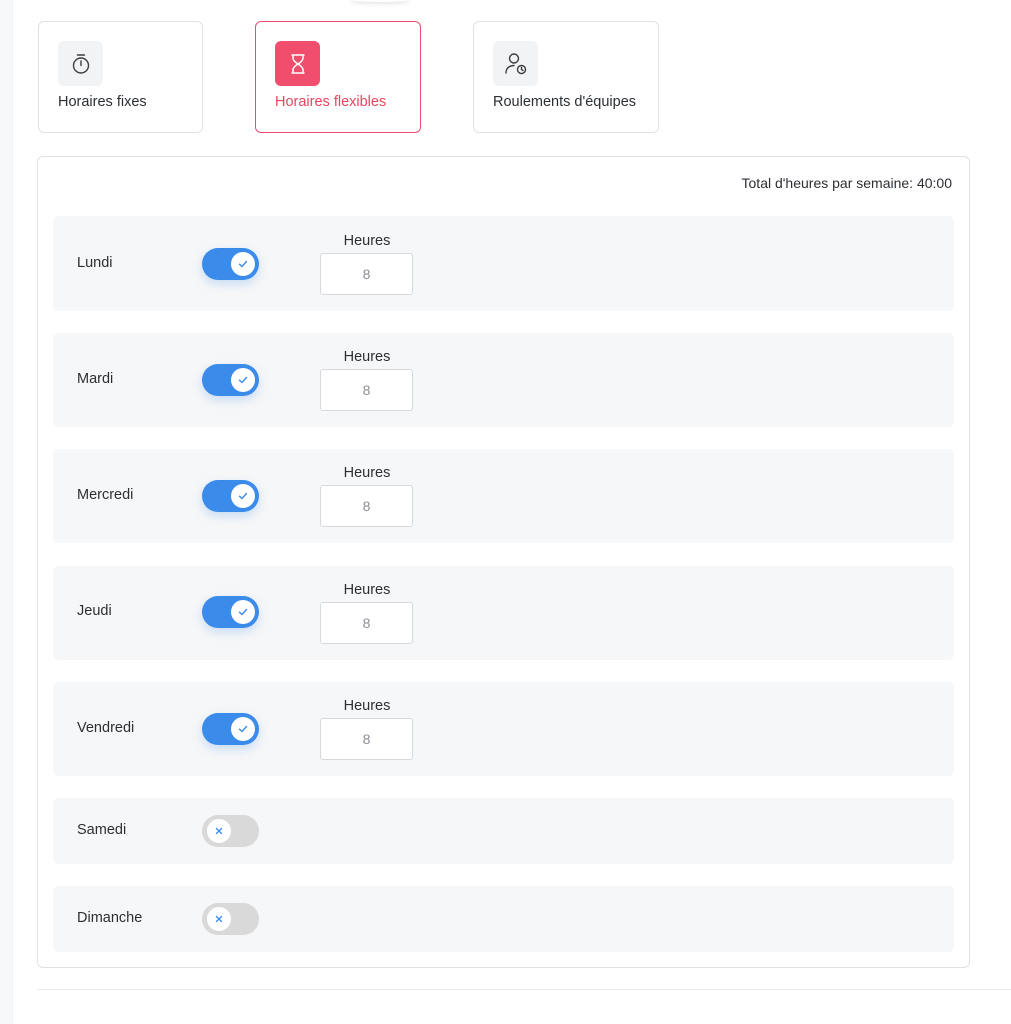  What do you see at coordinates (503, 496) in the screenshot?
I see `day-row-wednesday: Mercredi Heures` at bounding box center [503, 496].